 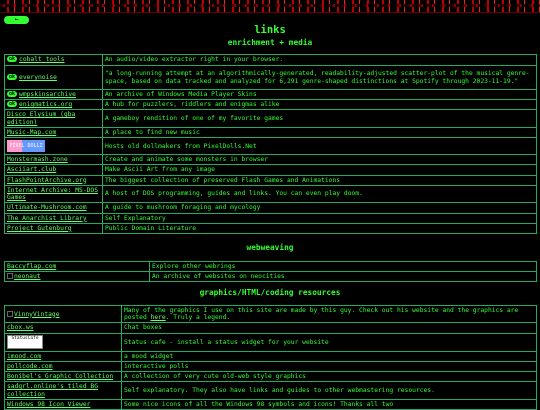 I want to click on link-cobalt-tools: cobalt tools, so click(x=42, y=59).